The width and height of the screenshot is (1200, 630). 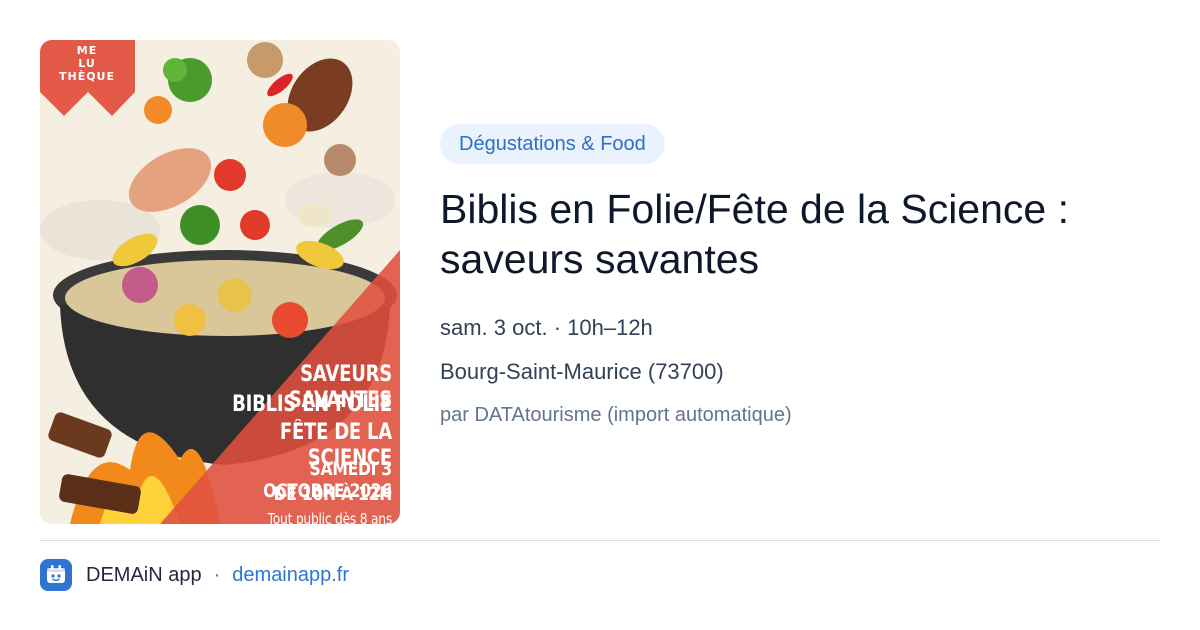 I want to click on poster-time: DE 10H À 12H, so click(x=333, y=494).